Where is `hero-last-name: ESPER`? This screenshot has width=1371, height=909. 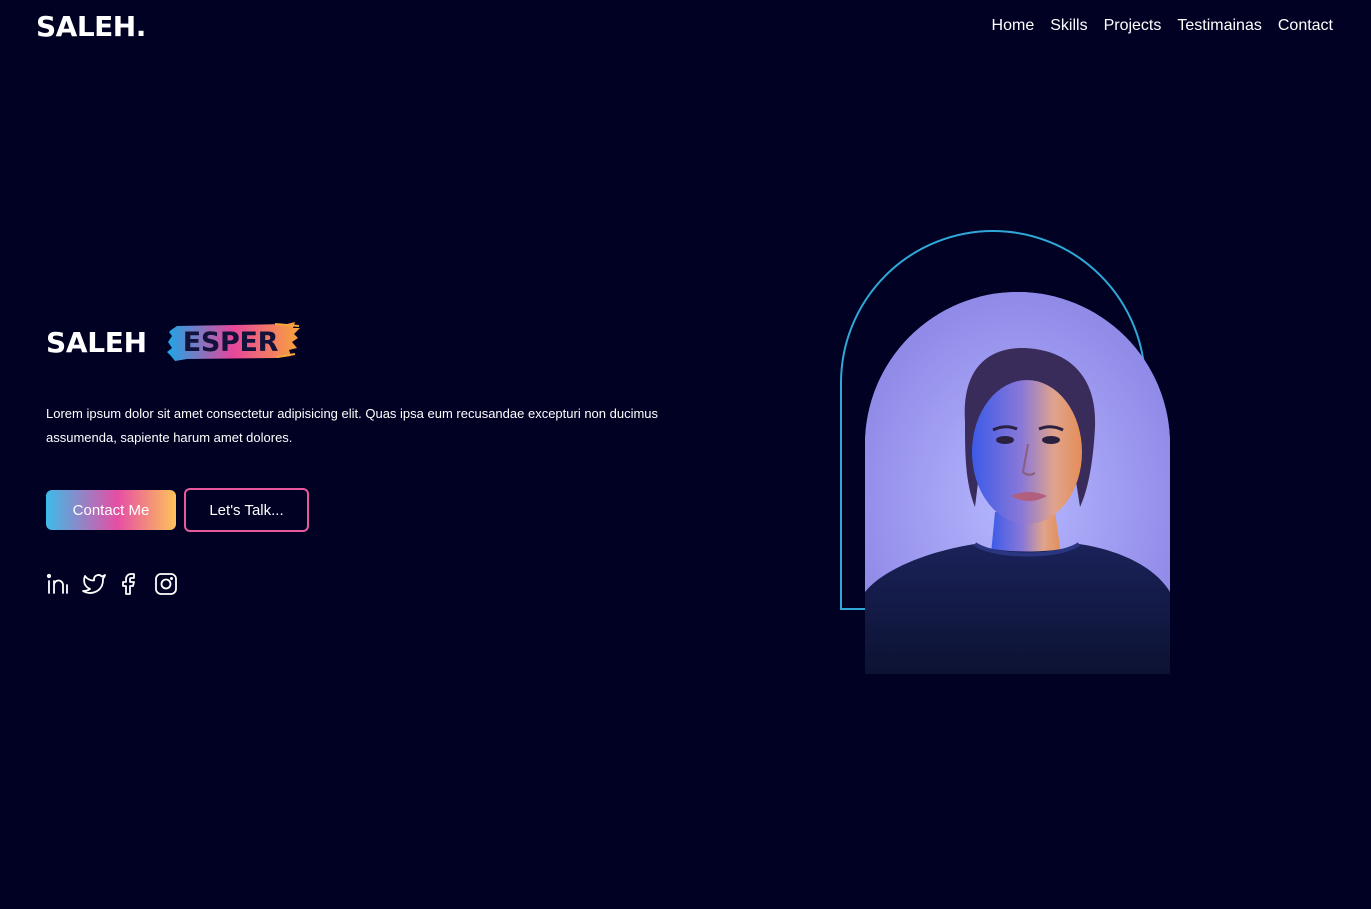
hero-last-name: ESPER is located at coordinates (230, 342).